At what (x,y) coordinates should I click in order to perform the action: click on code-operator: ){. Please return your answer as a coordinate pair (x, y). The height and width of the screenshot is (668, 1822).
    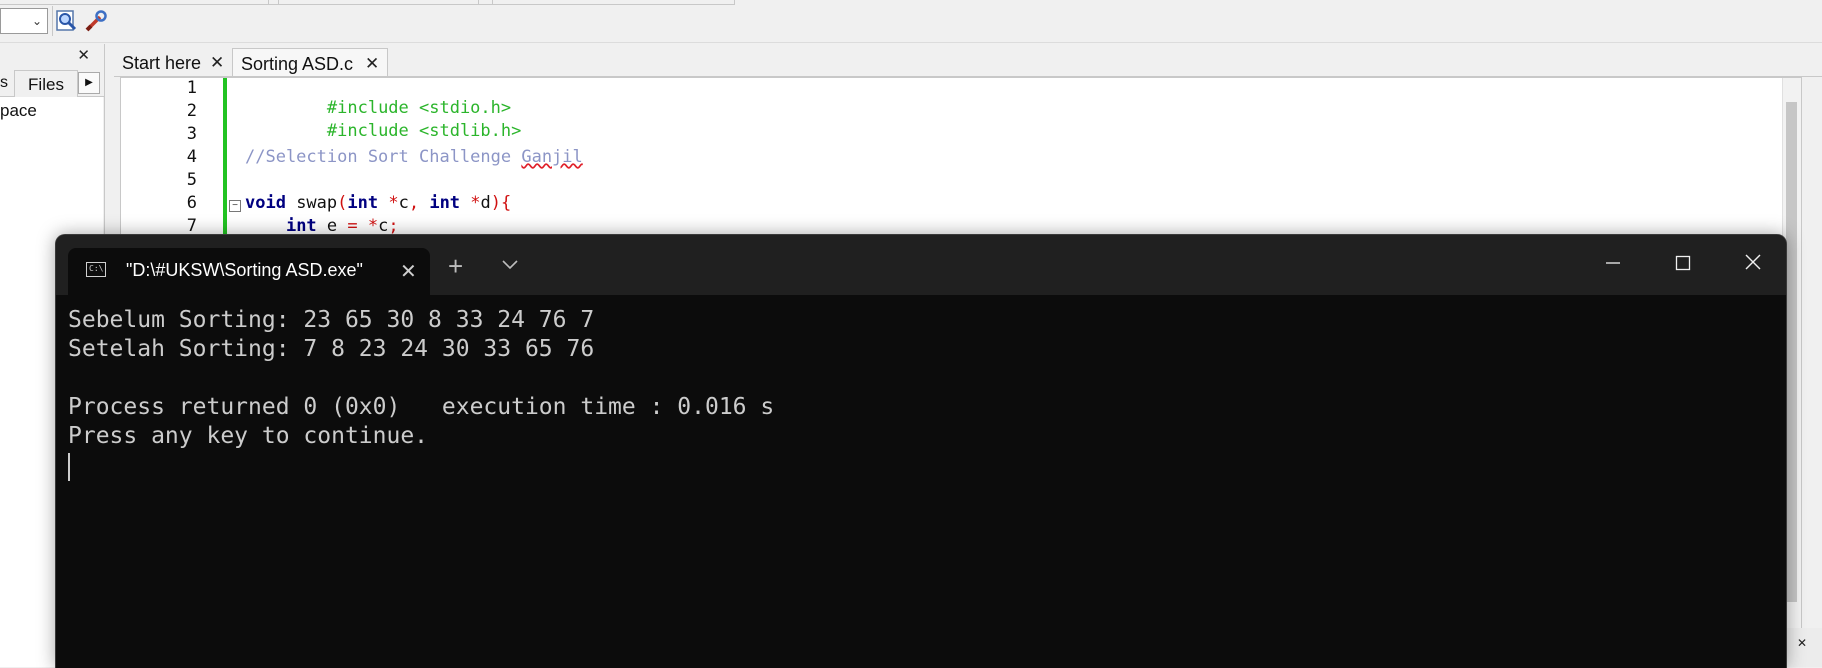
    Looking at the image, I should click on (501, 203).